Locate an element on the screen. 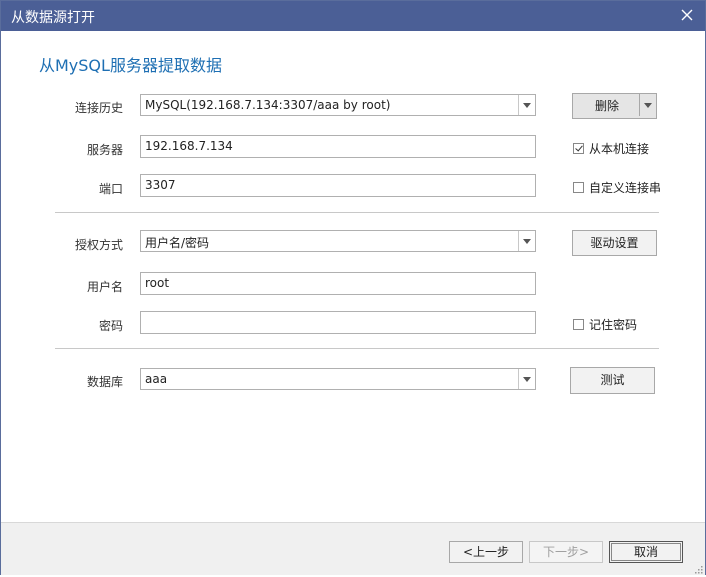 This screenshot has width=706, height=577. history-value: MySQL(192.168.7.134:3307/aaa by root) is located at coordinates (268, 105).